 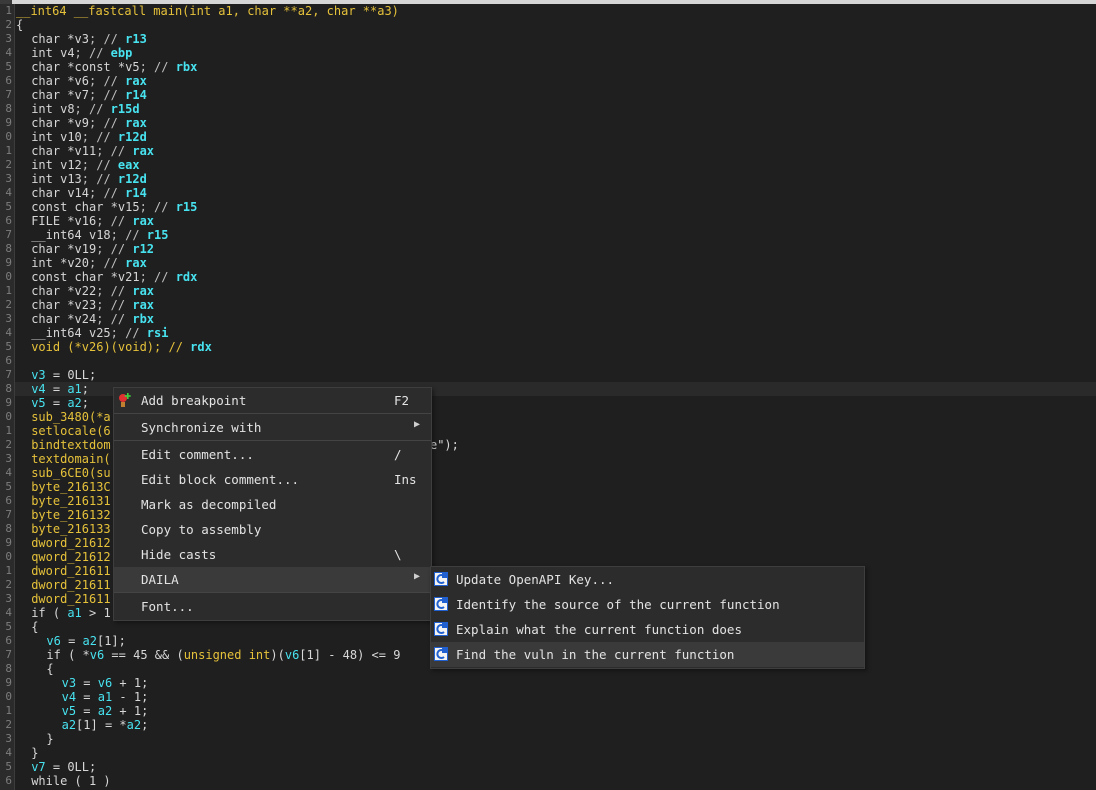 I want to click on line-number: 1, so click(x=8, y=150).